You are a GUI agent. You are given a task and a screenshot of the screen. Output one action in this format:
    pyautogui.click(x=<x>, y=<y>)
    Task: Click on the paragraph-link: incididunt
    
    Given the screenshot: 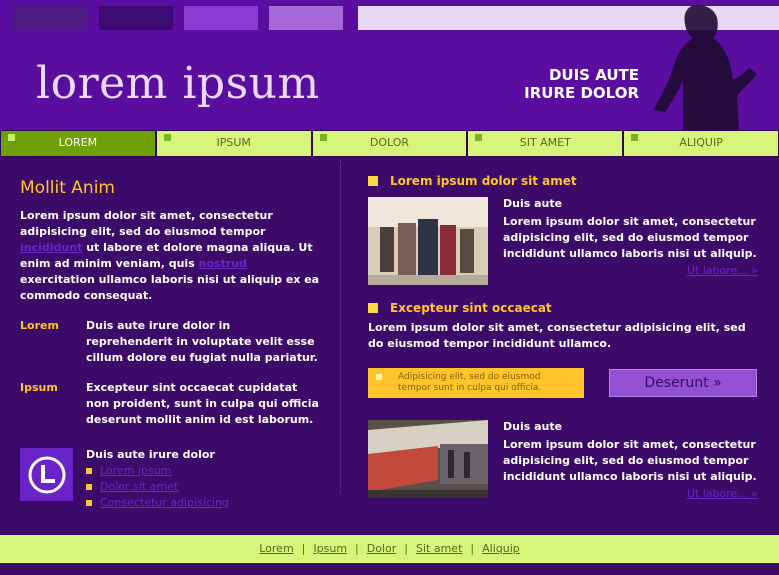 What is the action you would take?
    pyautogui.click(x=51, y=247)
    